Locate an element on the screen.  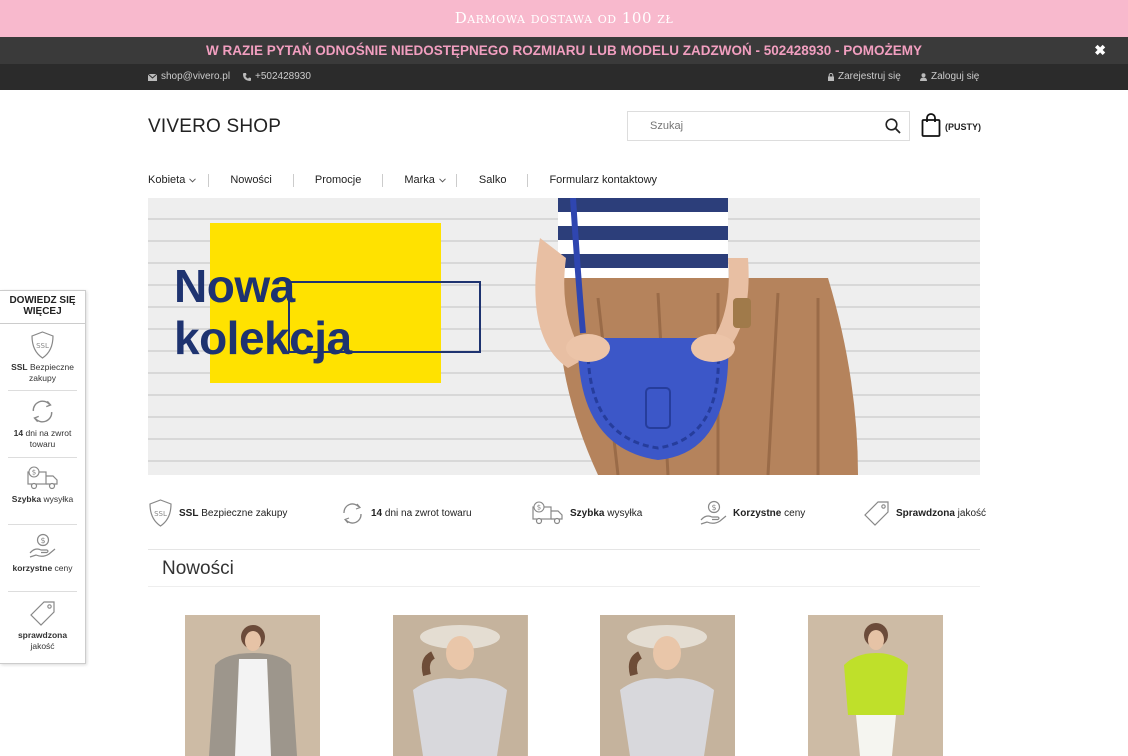
feature-text: SSL Bezpieczne zakupy is located at coordinates (233, 513).